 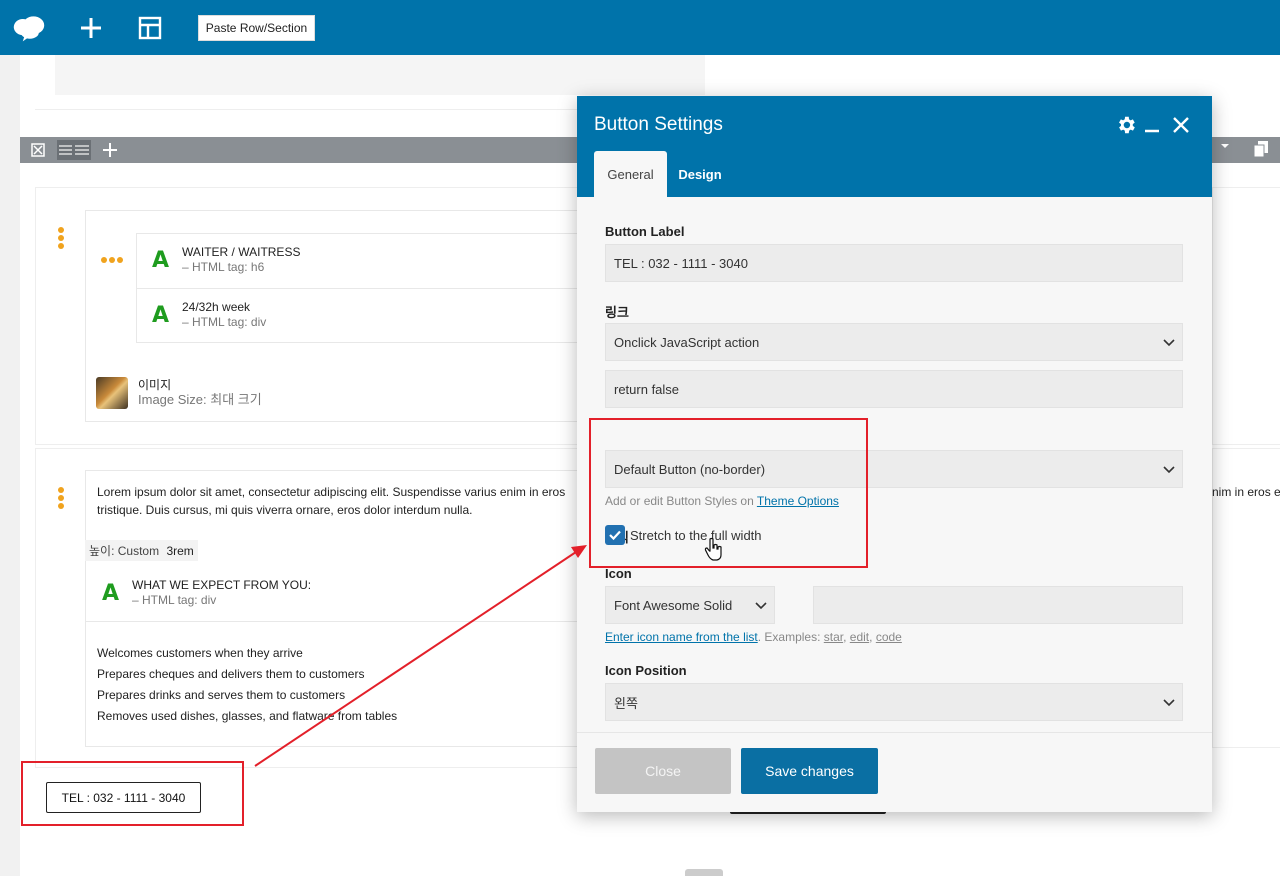 I want to click on module-title: WAITER / WAITRESS, so click(x=241, y=252).